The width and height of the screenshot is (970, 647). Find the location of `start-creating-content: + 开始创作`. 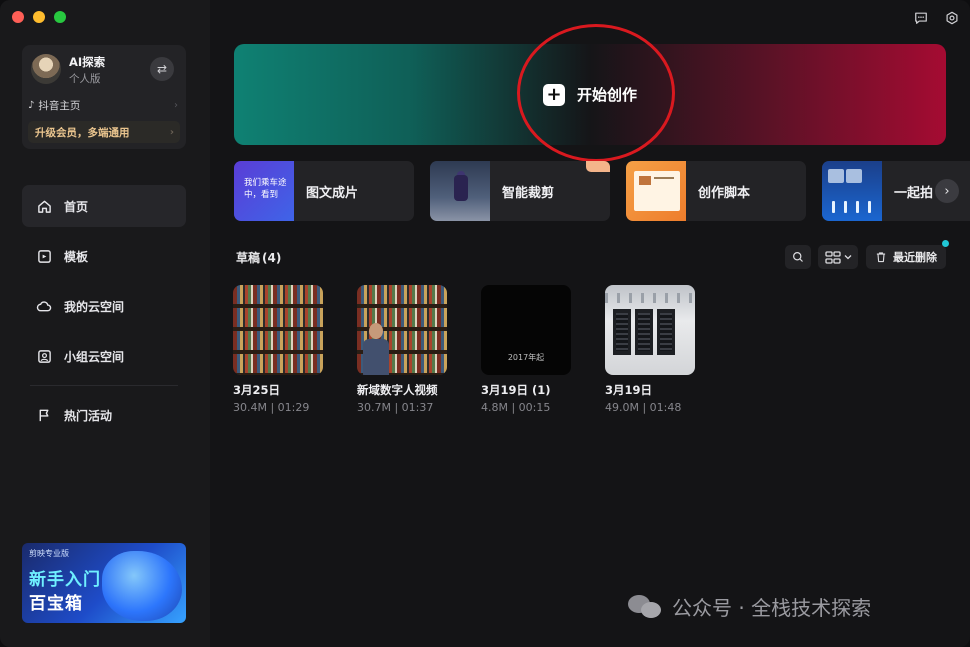

start-creating-content: + 开始创作 is located at coordinates (589, 94).